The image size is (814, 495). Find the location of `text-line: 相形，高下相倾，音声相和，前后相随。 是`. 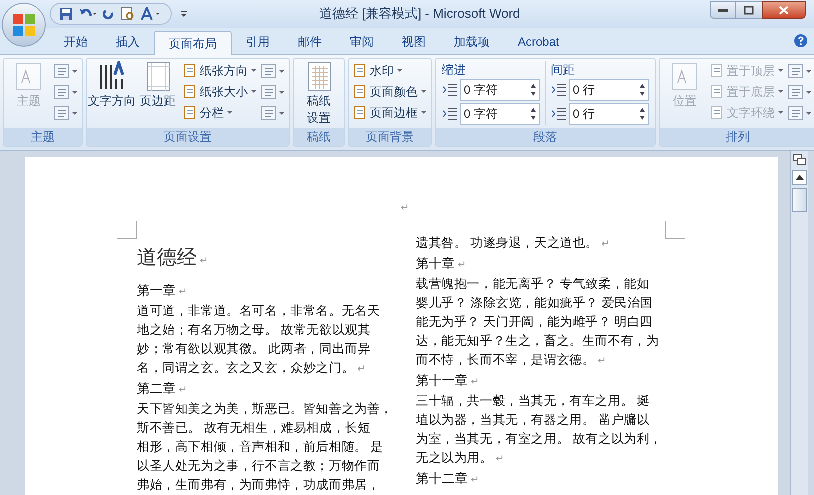

text-line: 相形，高下相倾，音声相和，前后相随。 是 is located at coordinates (260, 447).